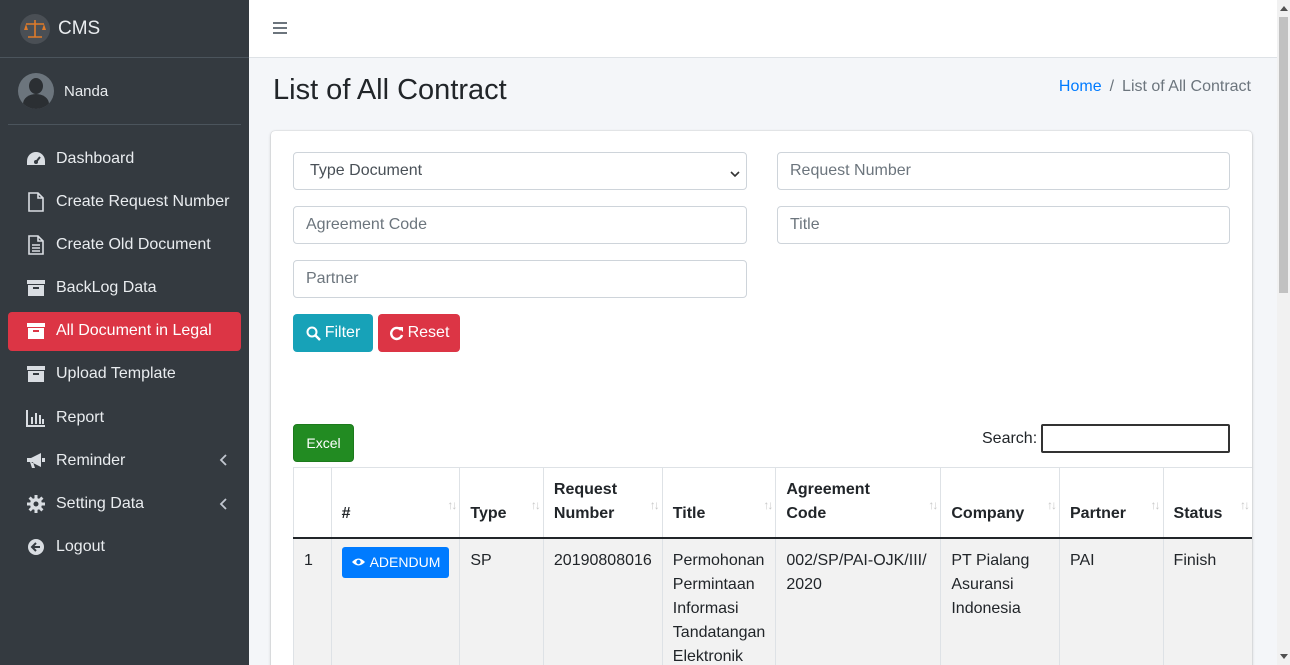 This screenshot has height=665, width=1290. I want to click on cell-request-number: 20190808016, so click(602, 601).